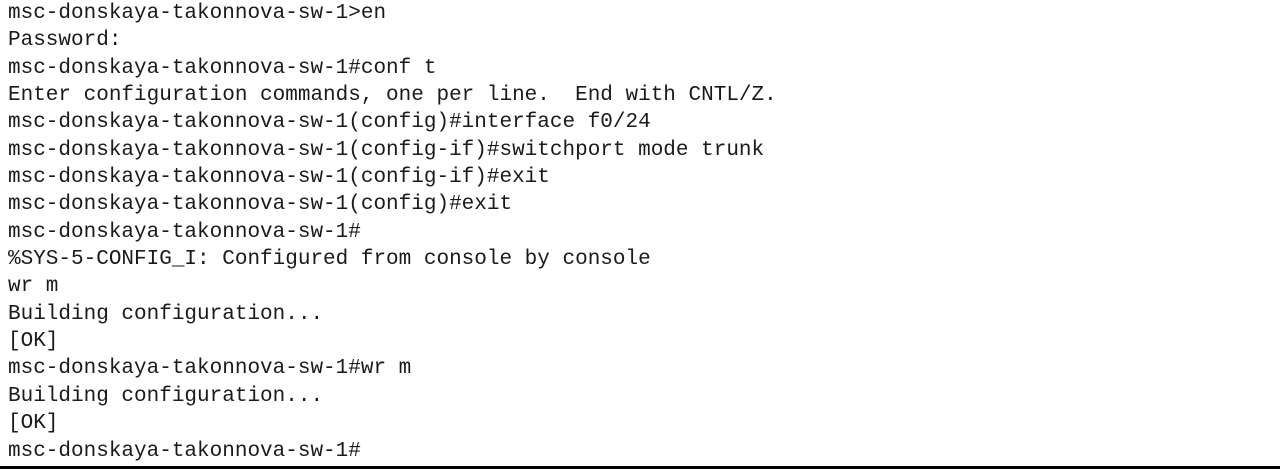 The width and height of the screenshot is (1280, 469). Describe the element at coordinates (33, 287) in the screenshot. I see `terminal-line: wr m` at that location.